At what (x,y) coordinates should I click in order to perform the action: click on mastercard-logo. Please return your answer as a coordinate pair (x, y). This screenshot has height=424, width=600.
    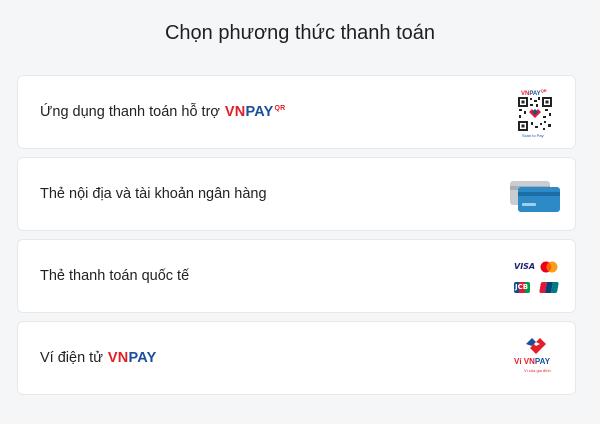
    Looking at the image, I should click on (549, 267).